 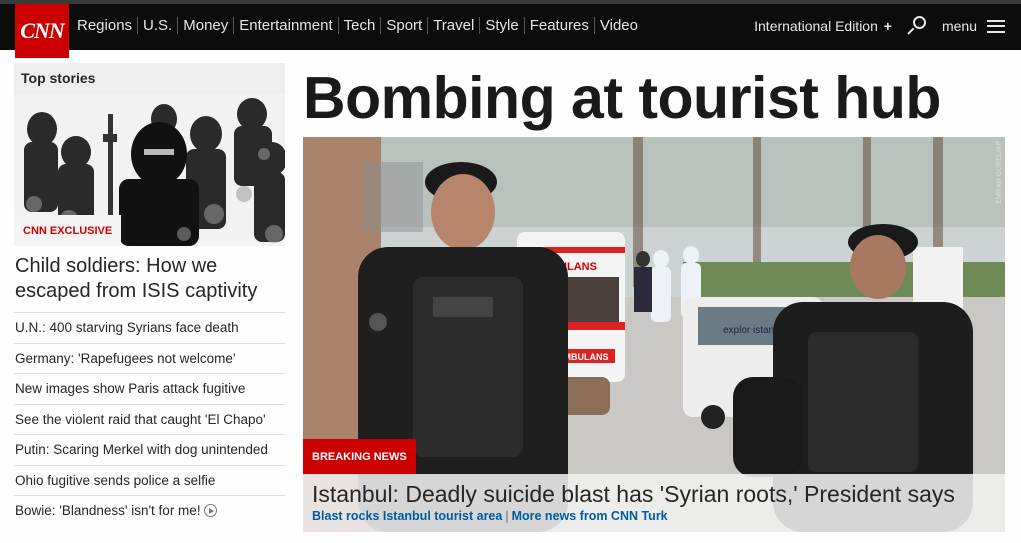 I want to click on nav-link-sport: Sport, so click(x=405, y=25).